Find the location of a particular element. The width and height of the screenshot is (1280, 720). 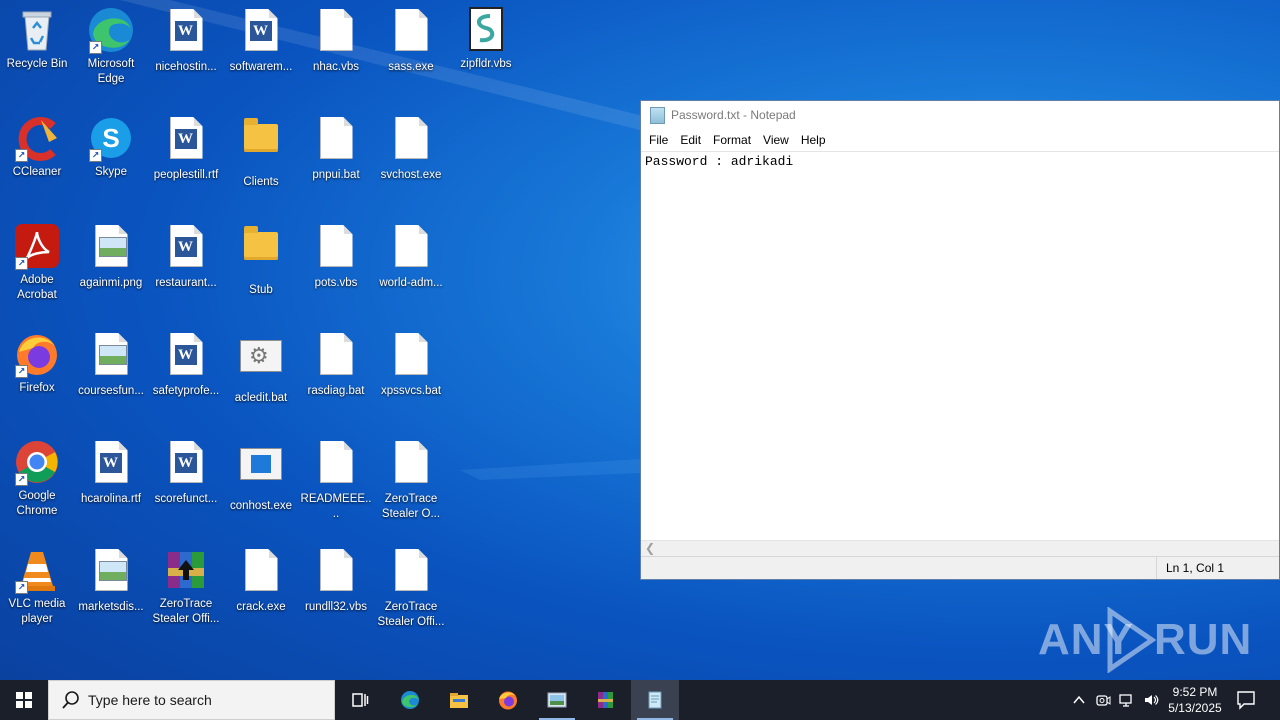

menu-edit: Edit is located at coordinates (690, 140).